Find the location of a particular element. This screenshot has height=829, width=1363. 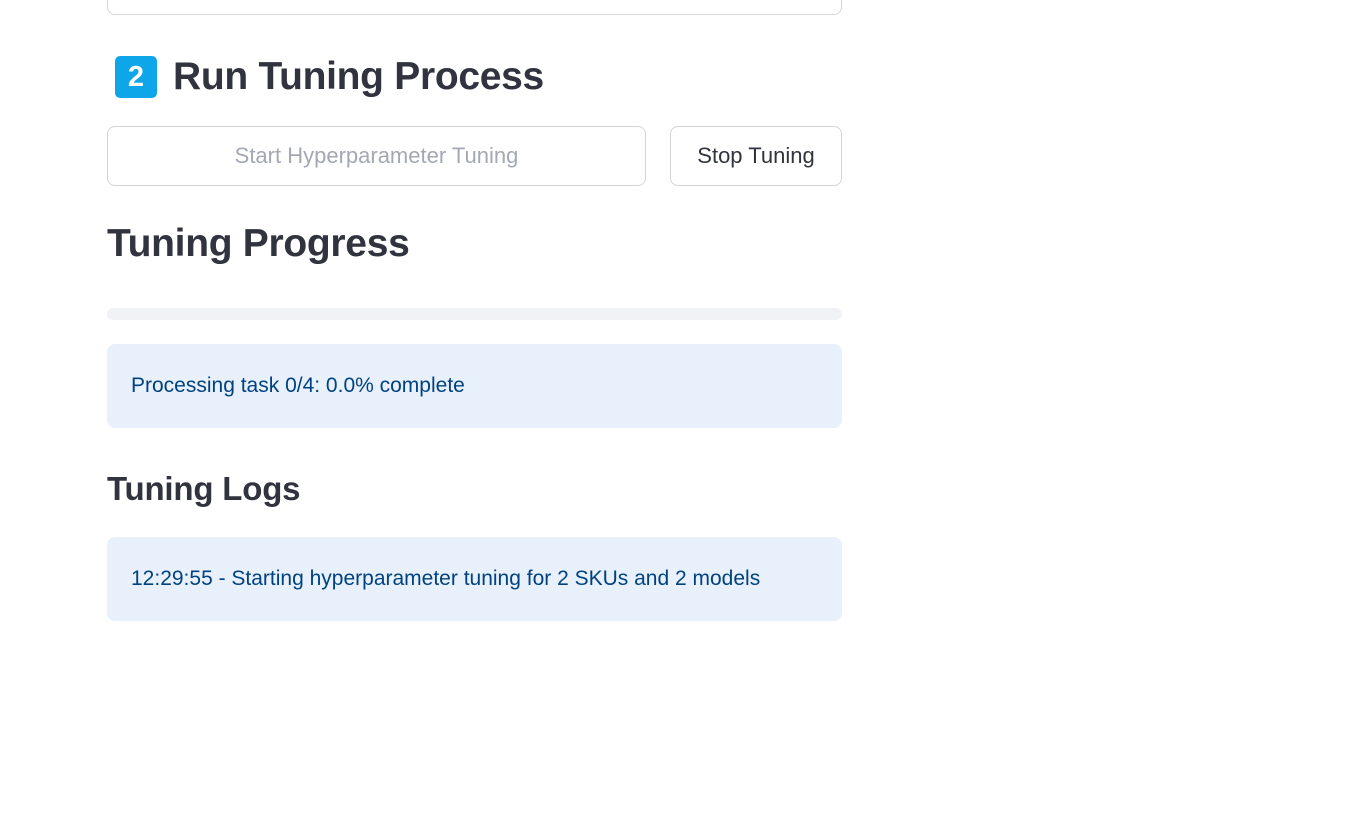

progress-status-box: Processing task 0/4: 0.0% complete is located at coordinates (474, 386).